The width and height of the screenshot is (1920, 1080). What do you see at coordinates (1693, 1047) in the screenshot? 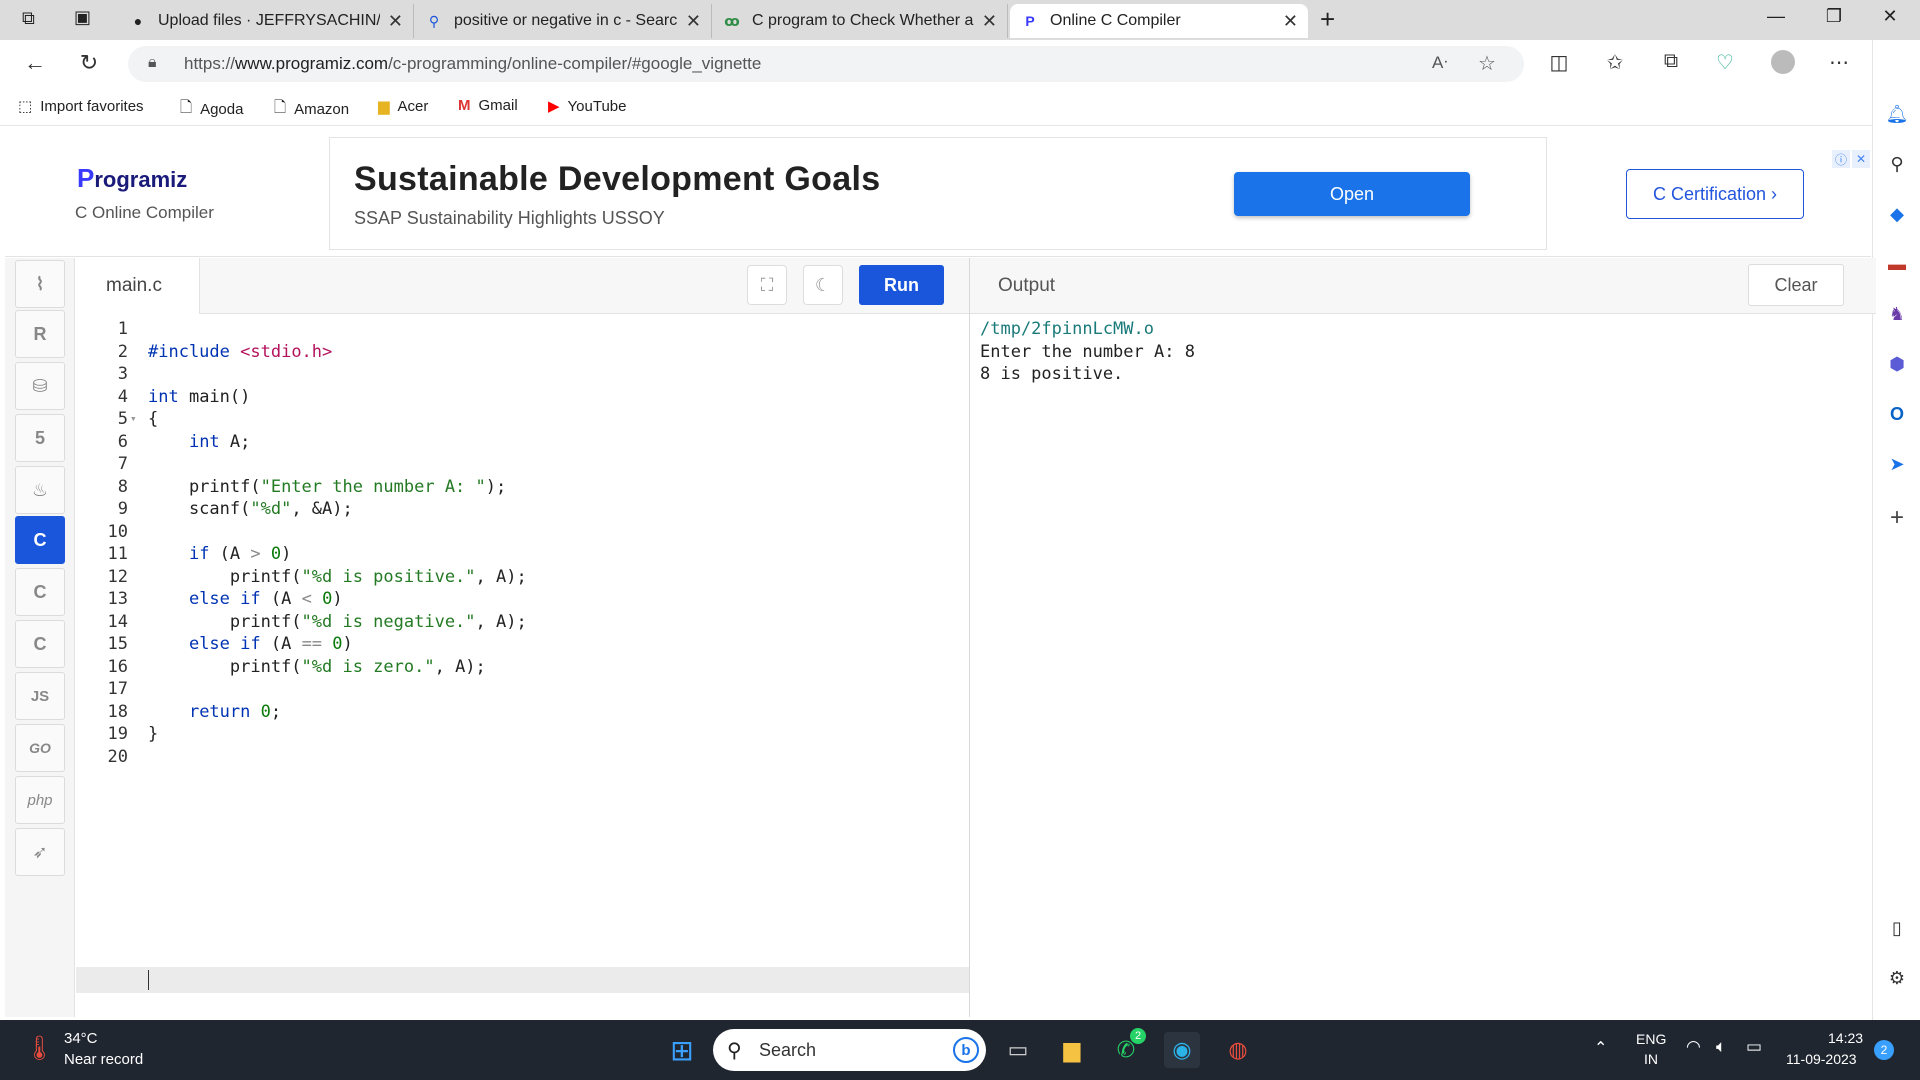
I see `wifi-icon: ◠` at bounding box center [1693, 1047].